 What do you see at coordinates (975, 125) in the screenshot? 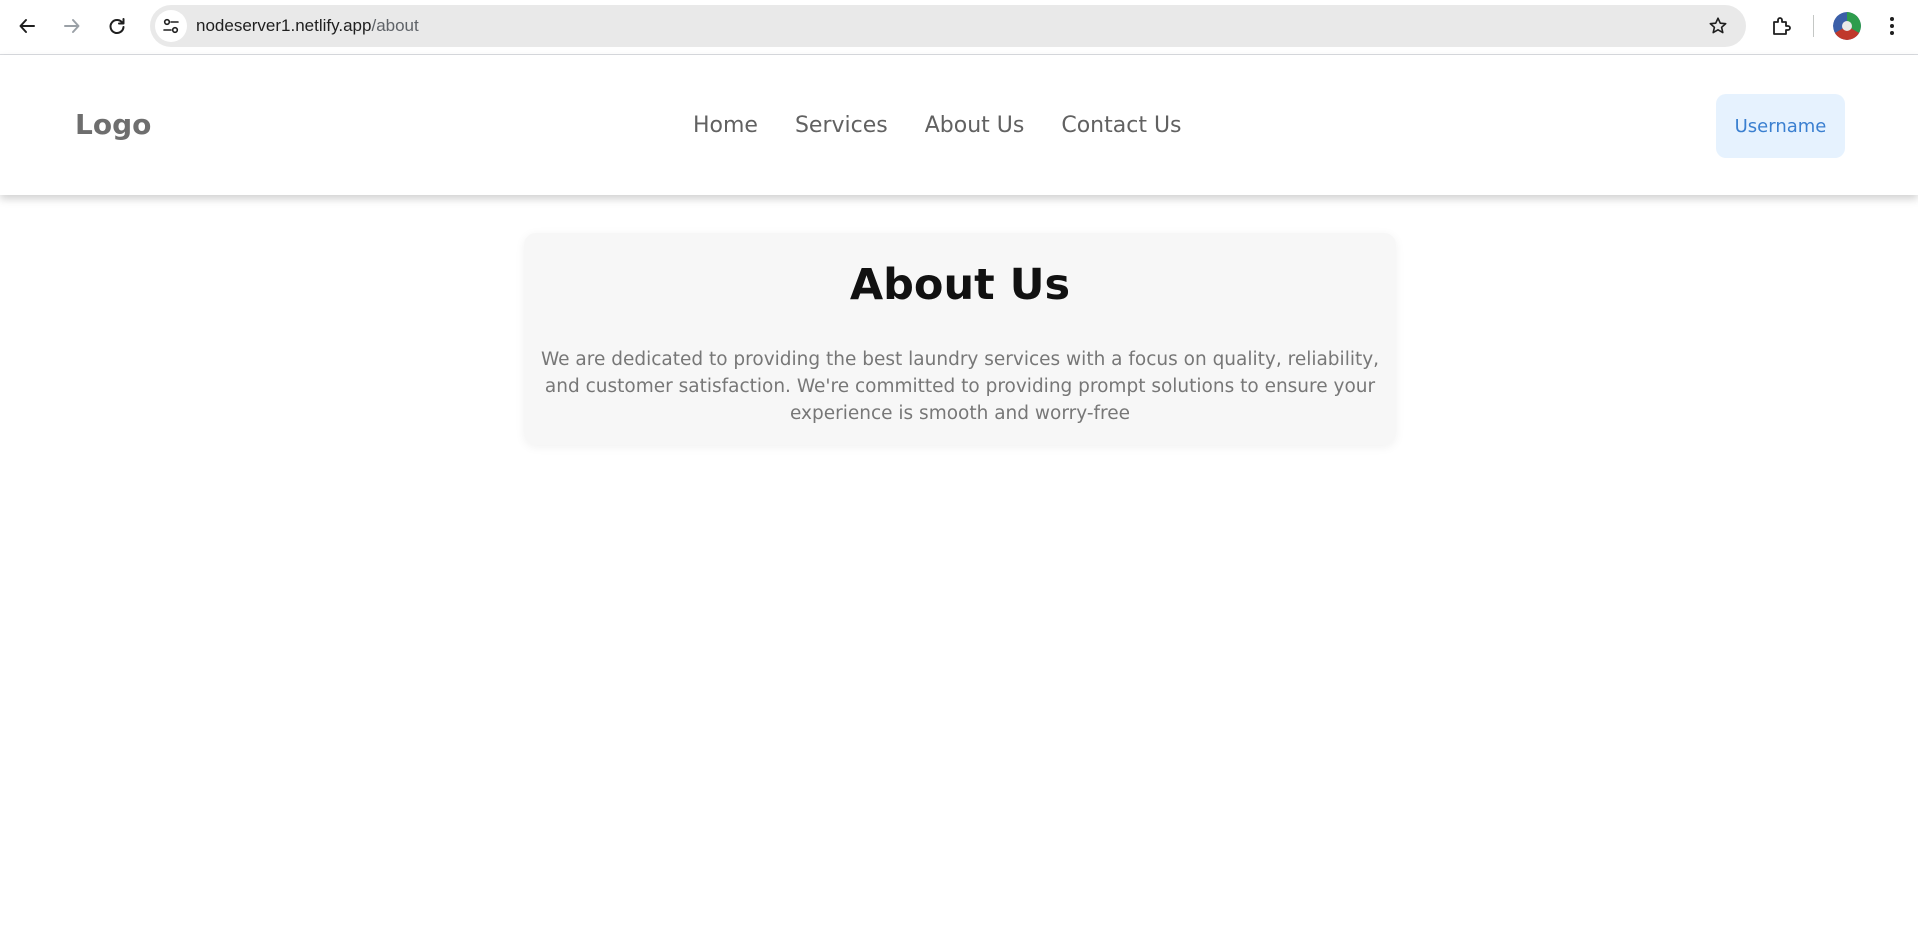
I see `nav-about-us: About Us` at bounding box center [975, 125].